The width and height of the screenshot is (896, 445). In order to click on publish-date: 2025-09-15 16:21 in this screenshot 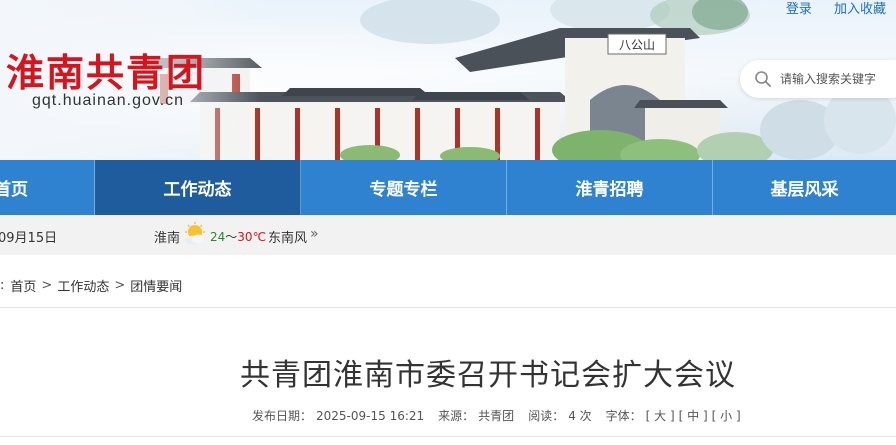, I will do `click(370, 415)`.